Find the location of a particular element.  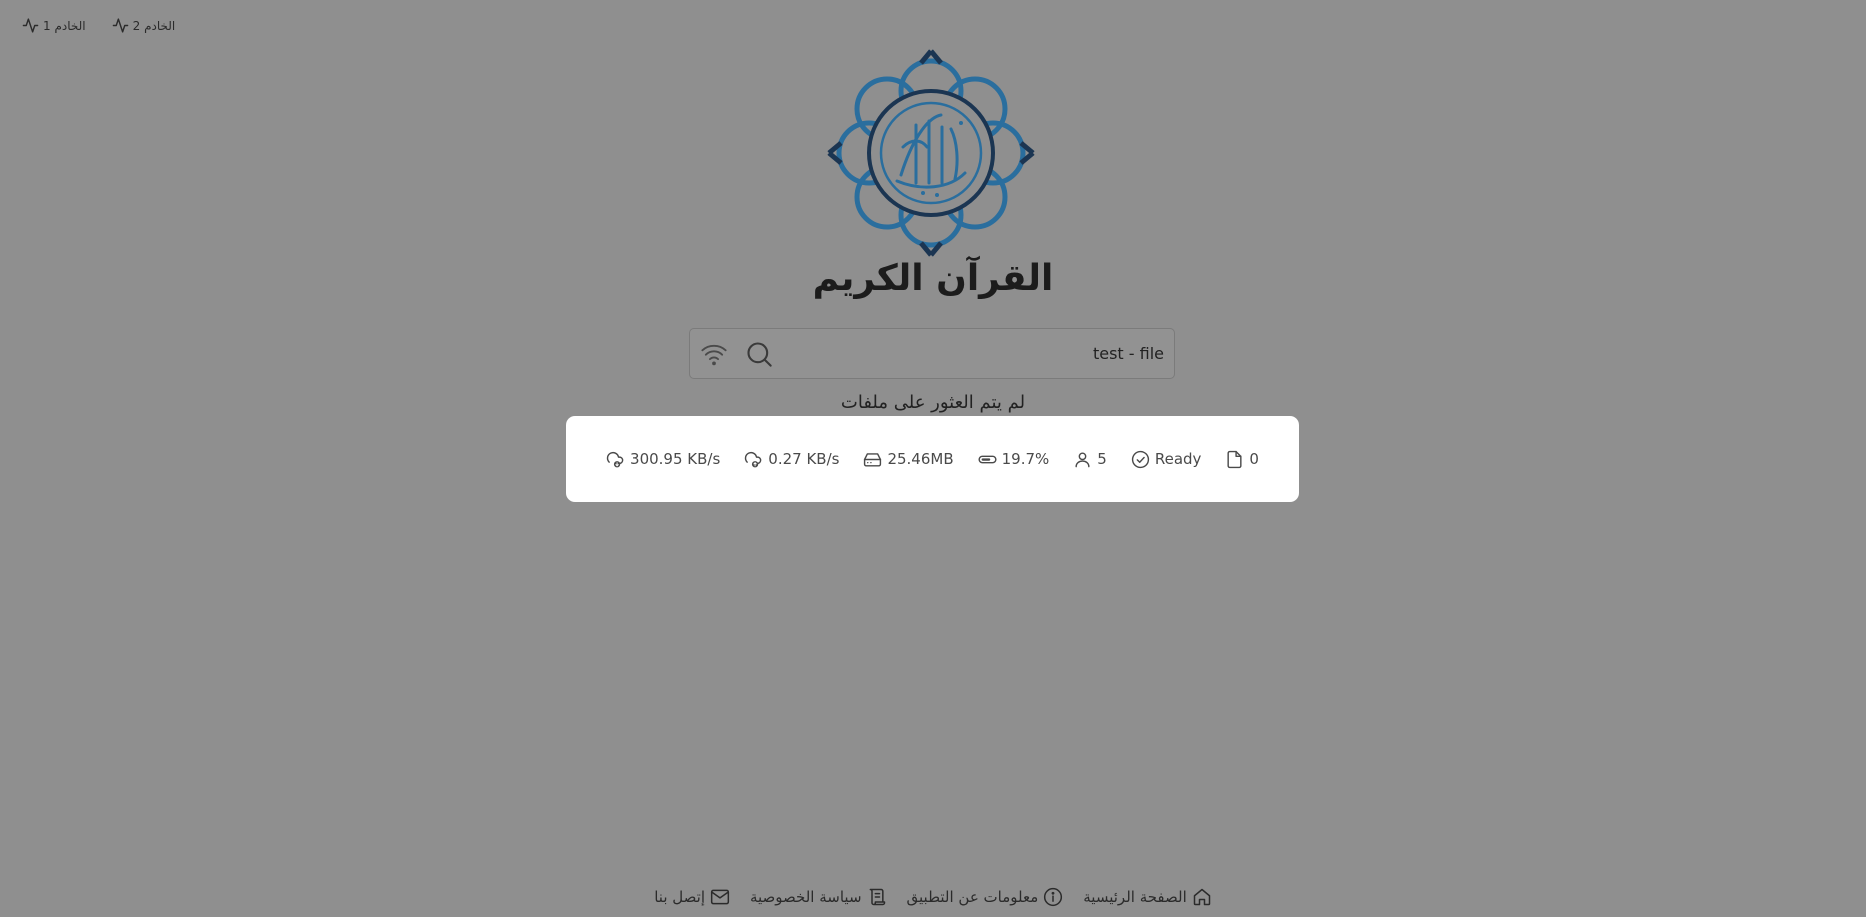

storage-stat: 25.46MB is located at coordinates (908, 459).